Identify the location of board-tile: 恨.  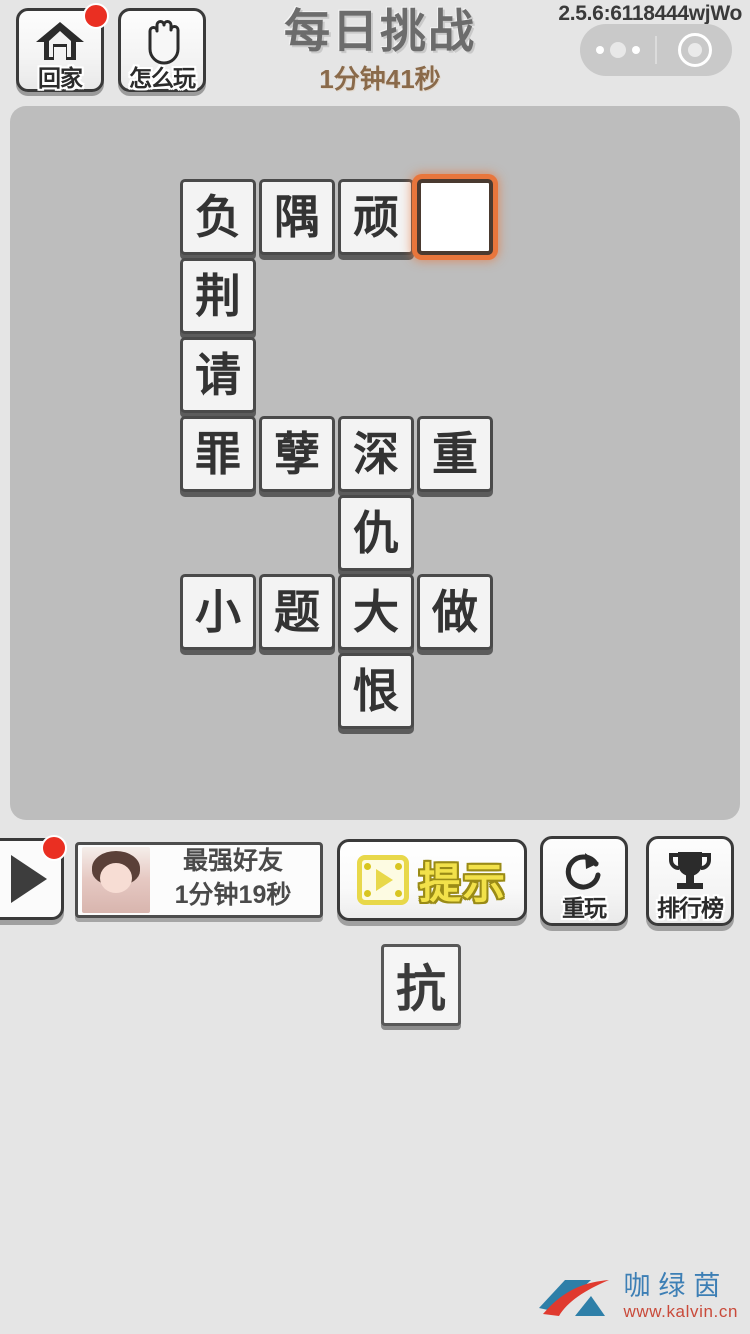
(376, 691).